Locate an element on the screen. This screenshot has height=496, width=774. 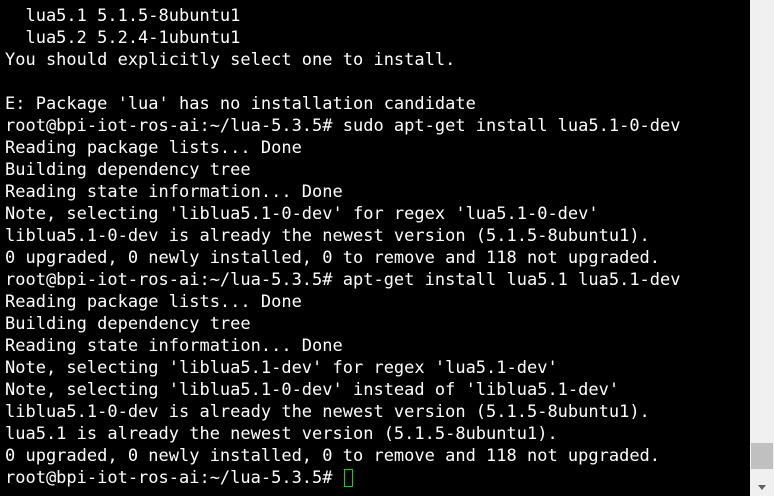
terminal-line: lua5.1 5.1.5-8ubuntu1 is located at coordinates (123, 16).